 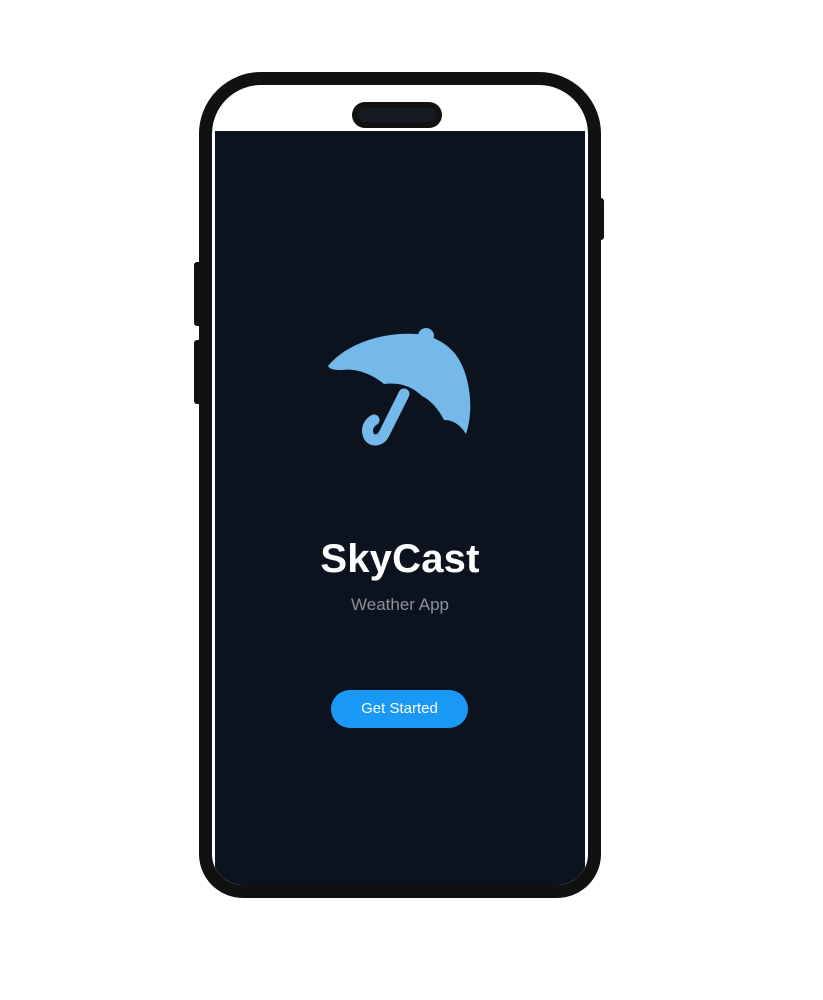 What do you see at coordinates (399, 387) in the screenshot?
I see `umbrella-icon` at bounding box center [399, 387].